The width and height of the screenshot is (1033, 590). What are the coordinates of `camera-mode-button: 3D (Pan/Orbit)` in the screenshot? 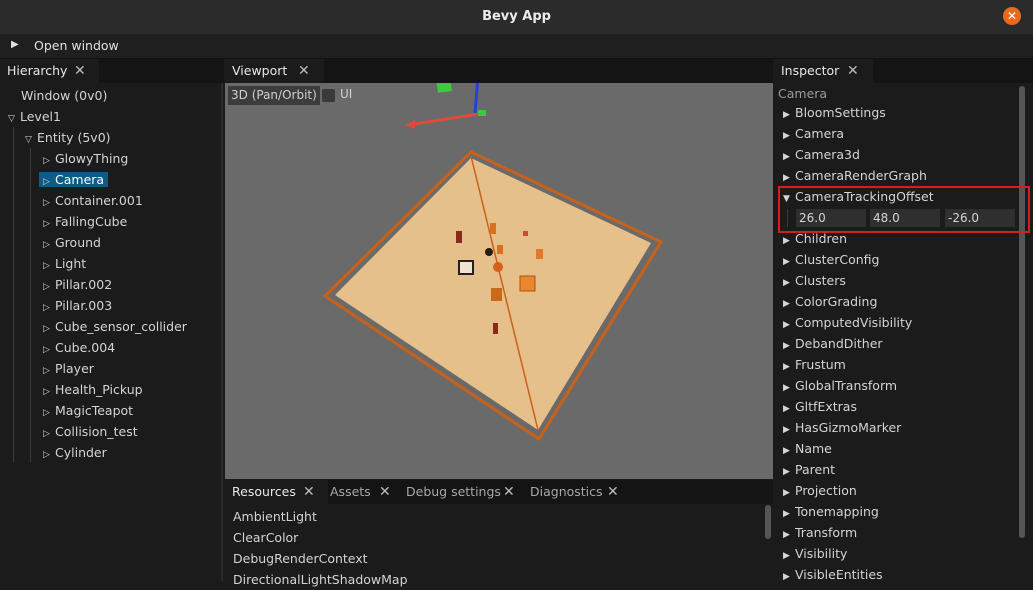 It's located at (274, 95).